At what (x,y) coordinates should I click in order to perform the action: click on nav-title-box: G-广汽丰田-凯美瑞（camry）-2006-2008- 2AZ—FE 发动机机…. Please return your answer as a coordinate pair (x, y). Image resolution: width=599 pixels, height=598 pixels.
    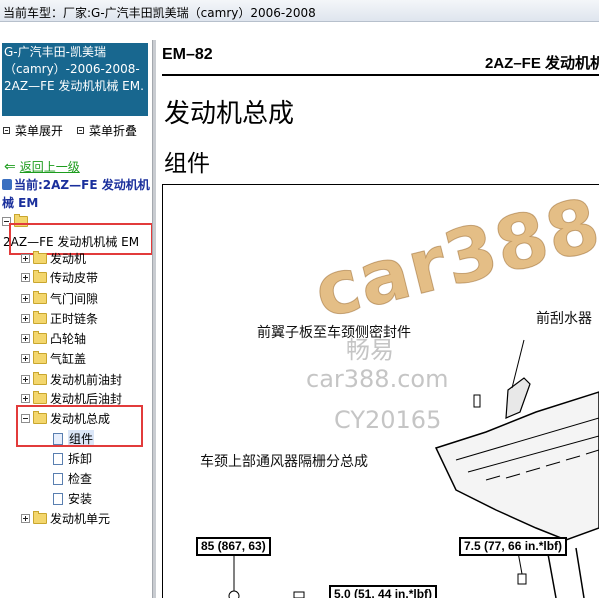
    Looking at the image, I should click on (75, 79).